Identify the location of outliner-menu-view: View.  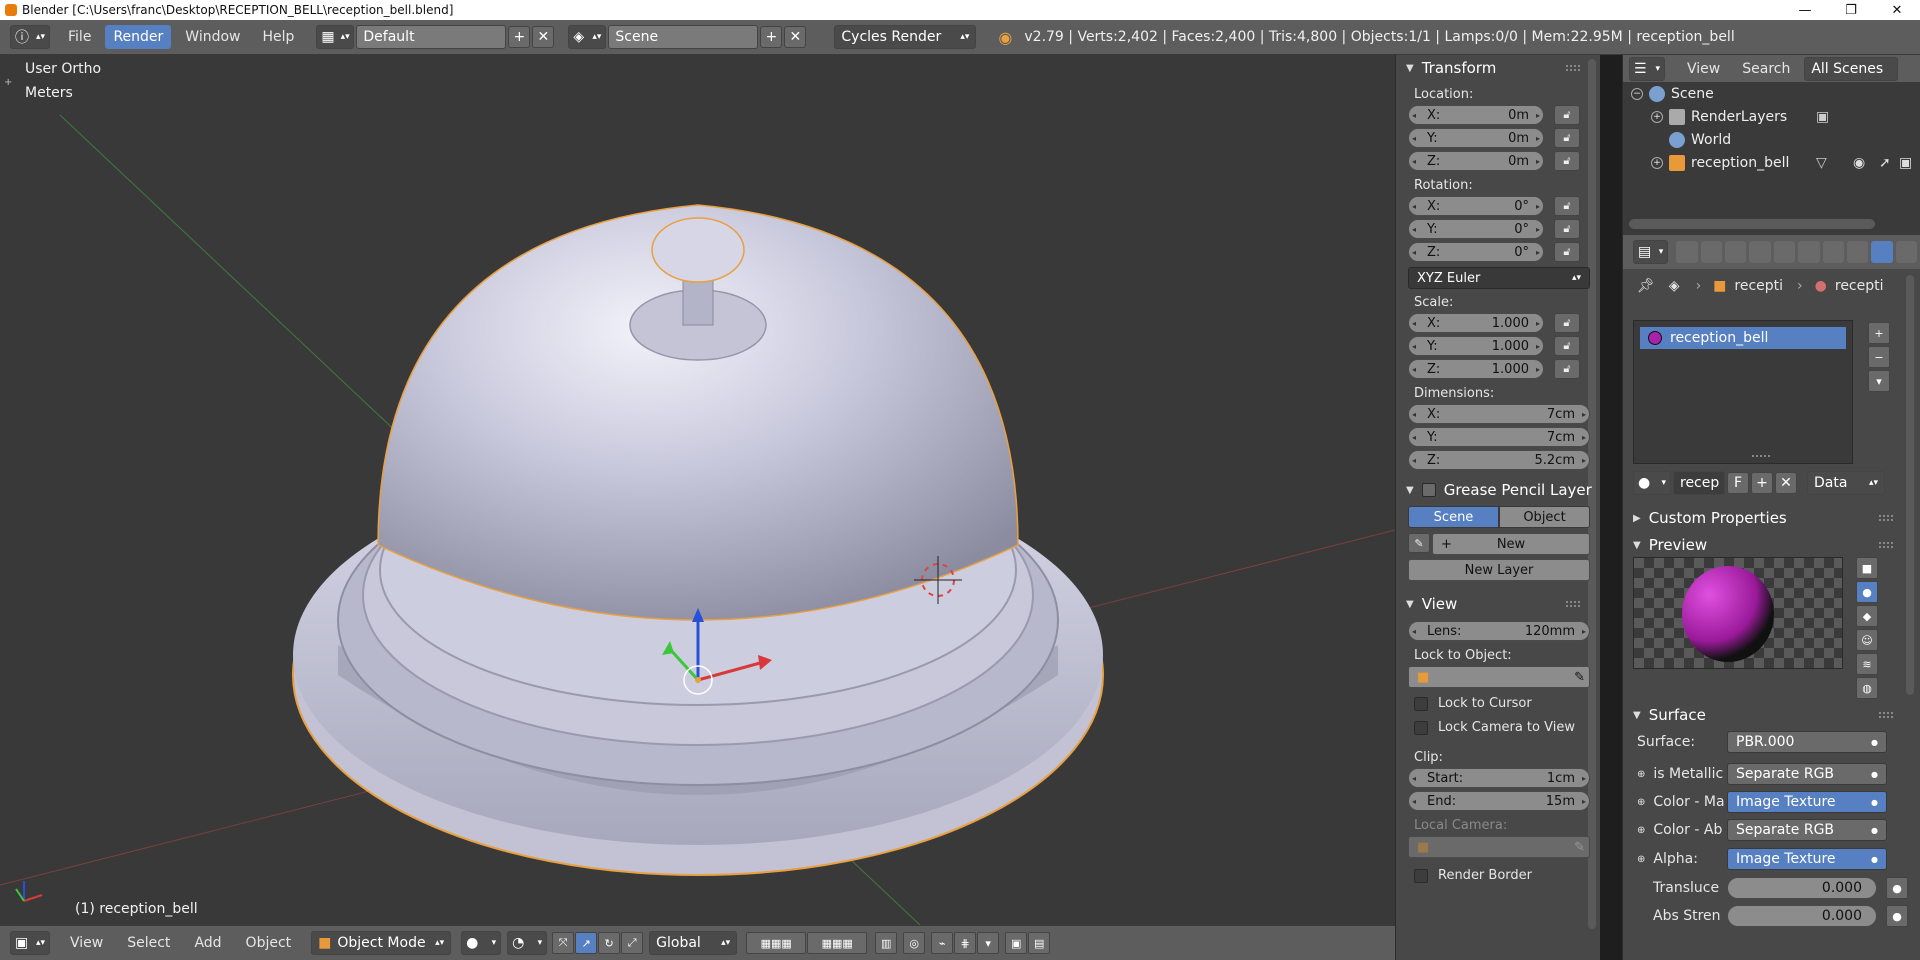
(1703, 69).